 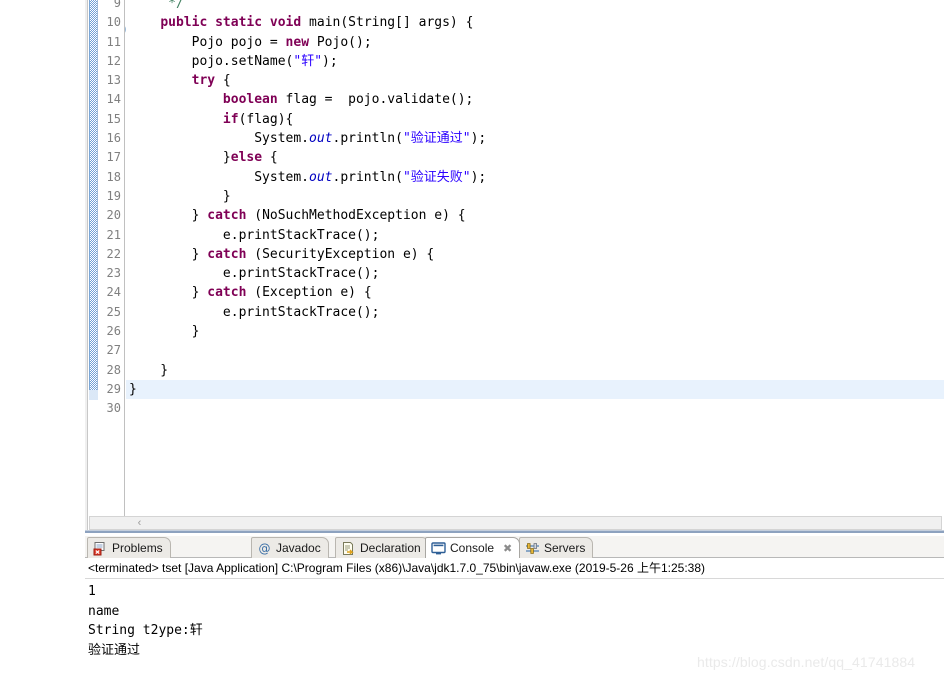 What do you see at coordinates (113, 176) in the screenshot?
I see `line-number: 18` at bounding box center [113, 176].